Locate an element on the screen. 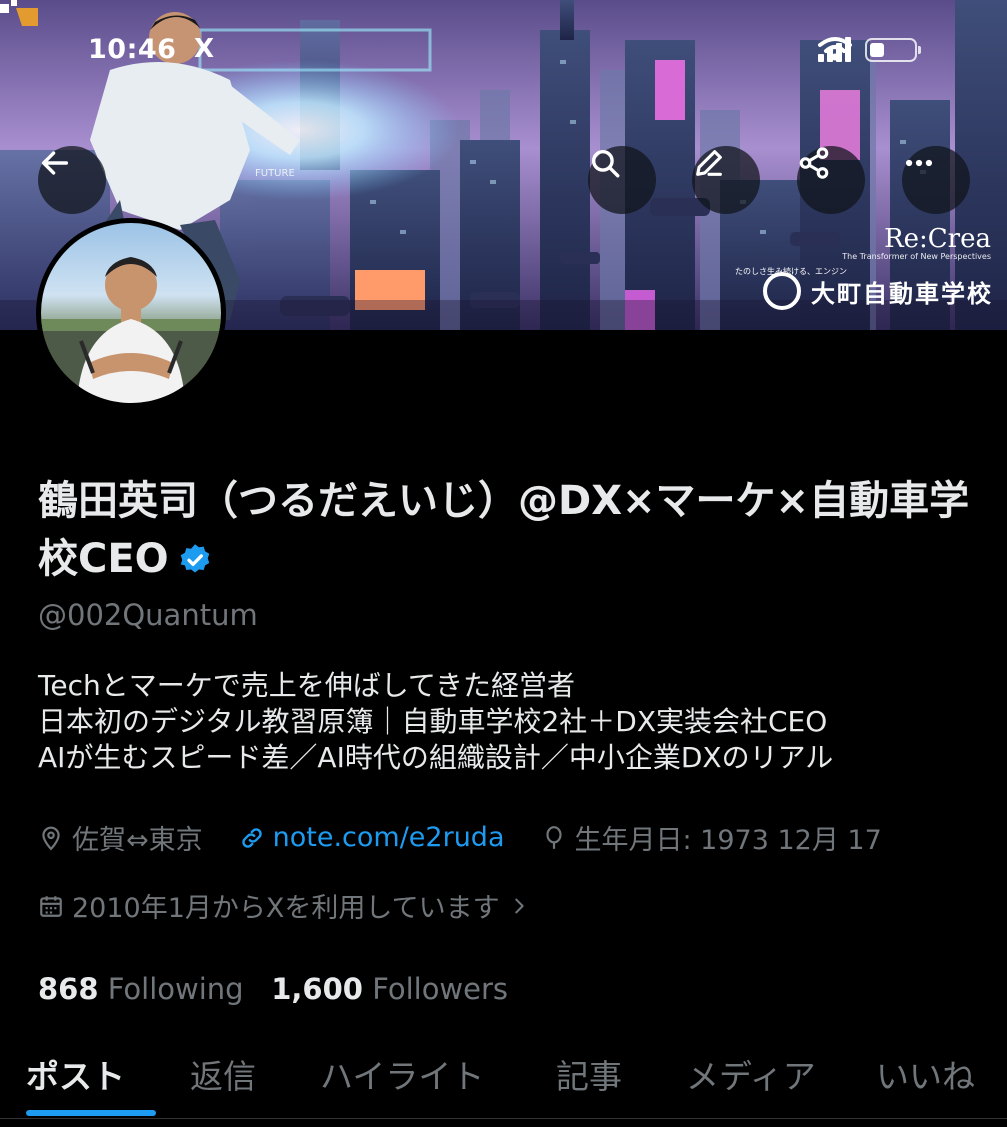 Image resolution: width=1007 pixels, height=1127 pixels. status-indicators is located at coordinates (869, 49).